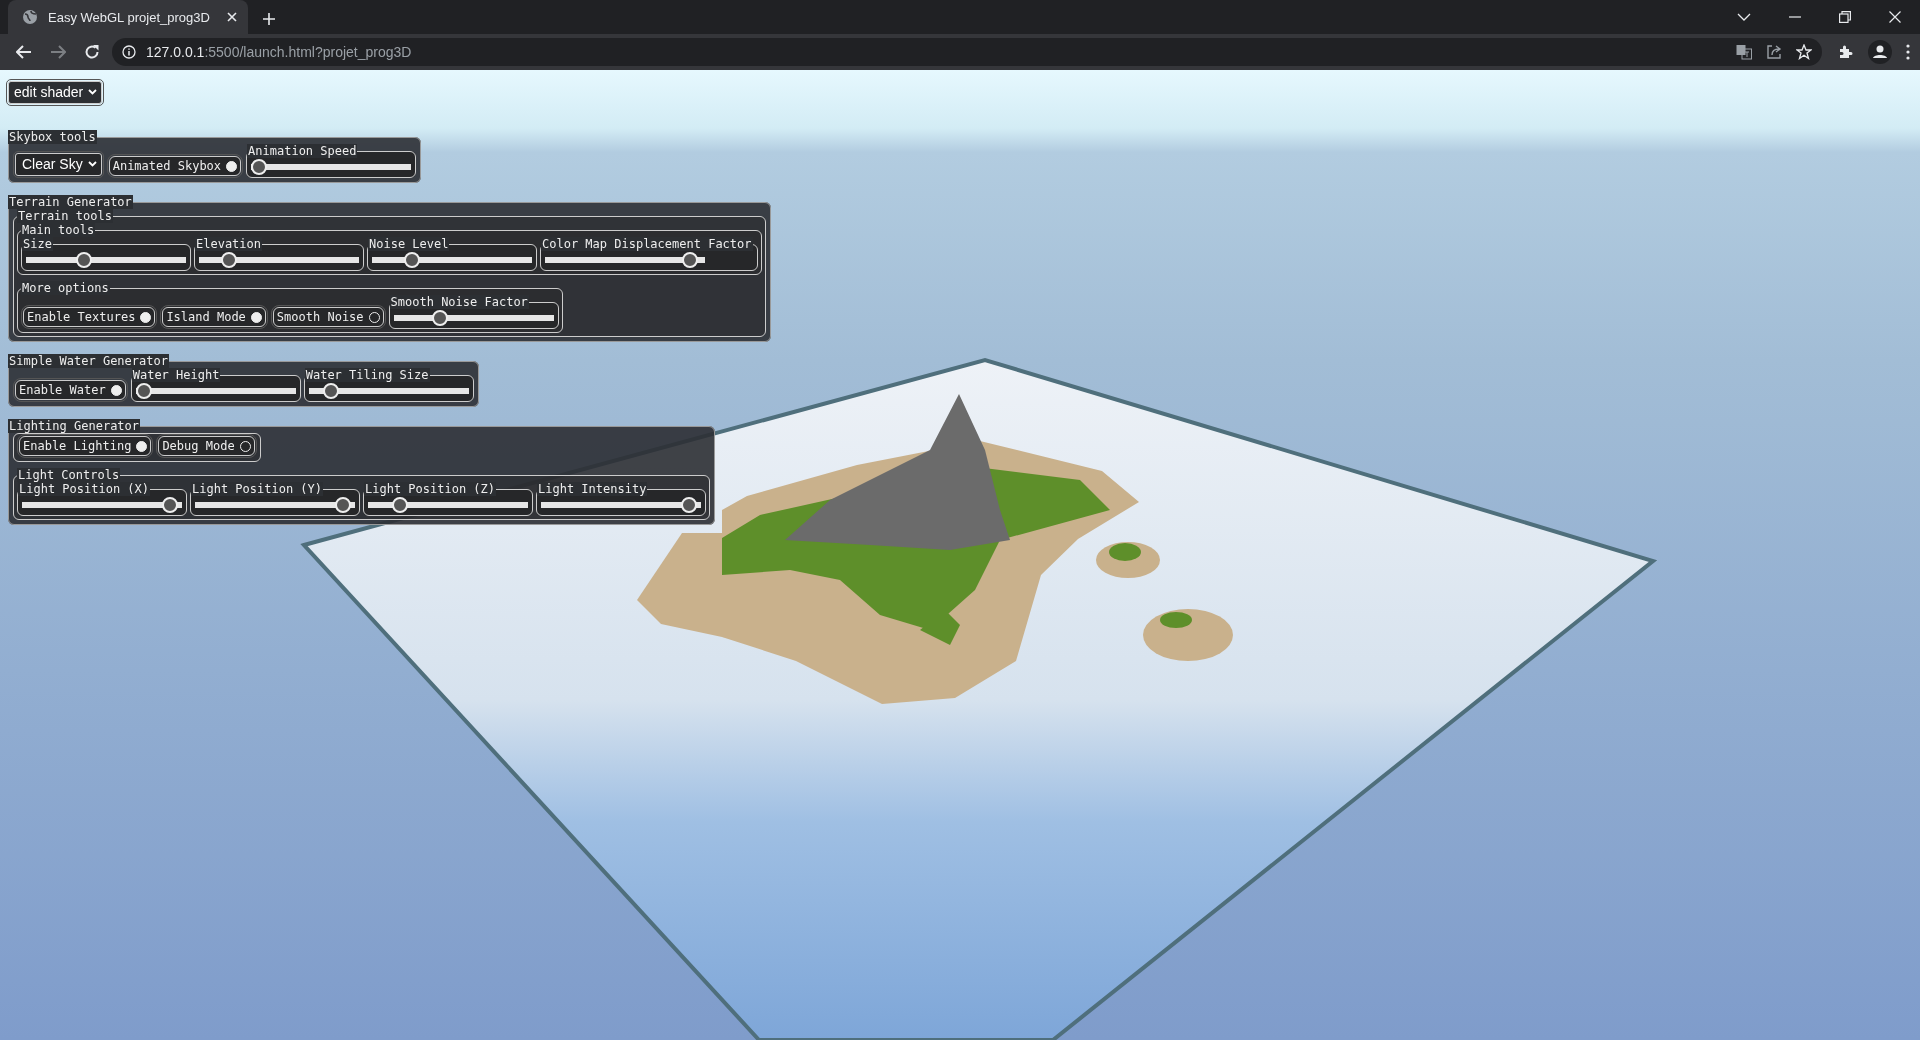  What do you see at coordinates (175, 166) in the screenshot?
I see `toggle-switch: Animated Skybox` at bounding box center [175, 166].